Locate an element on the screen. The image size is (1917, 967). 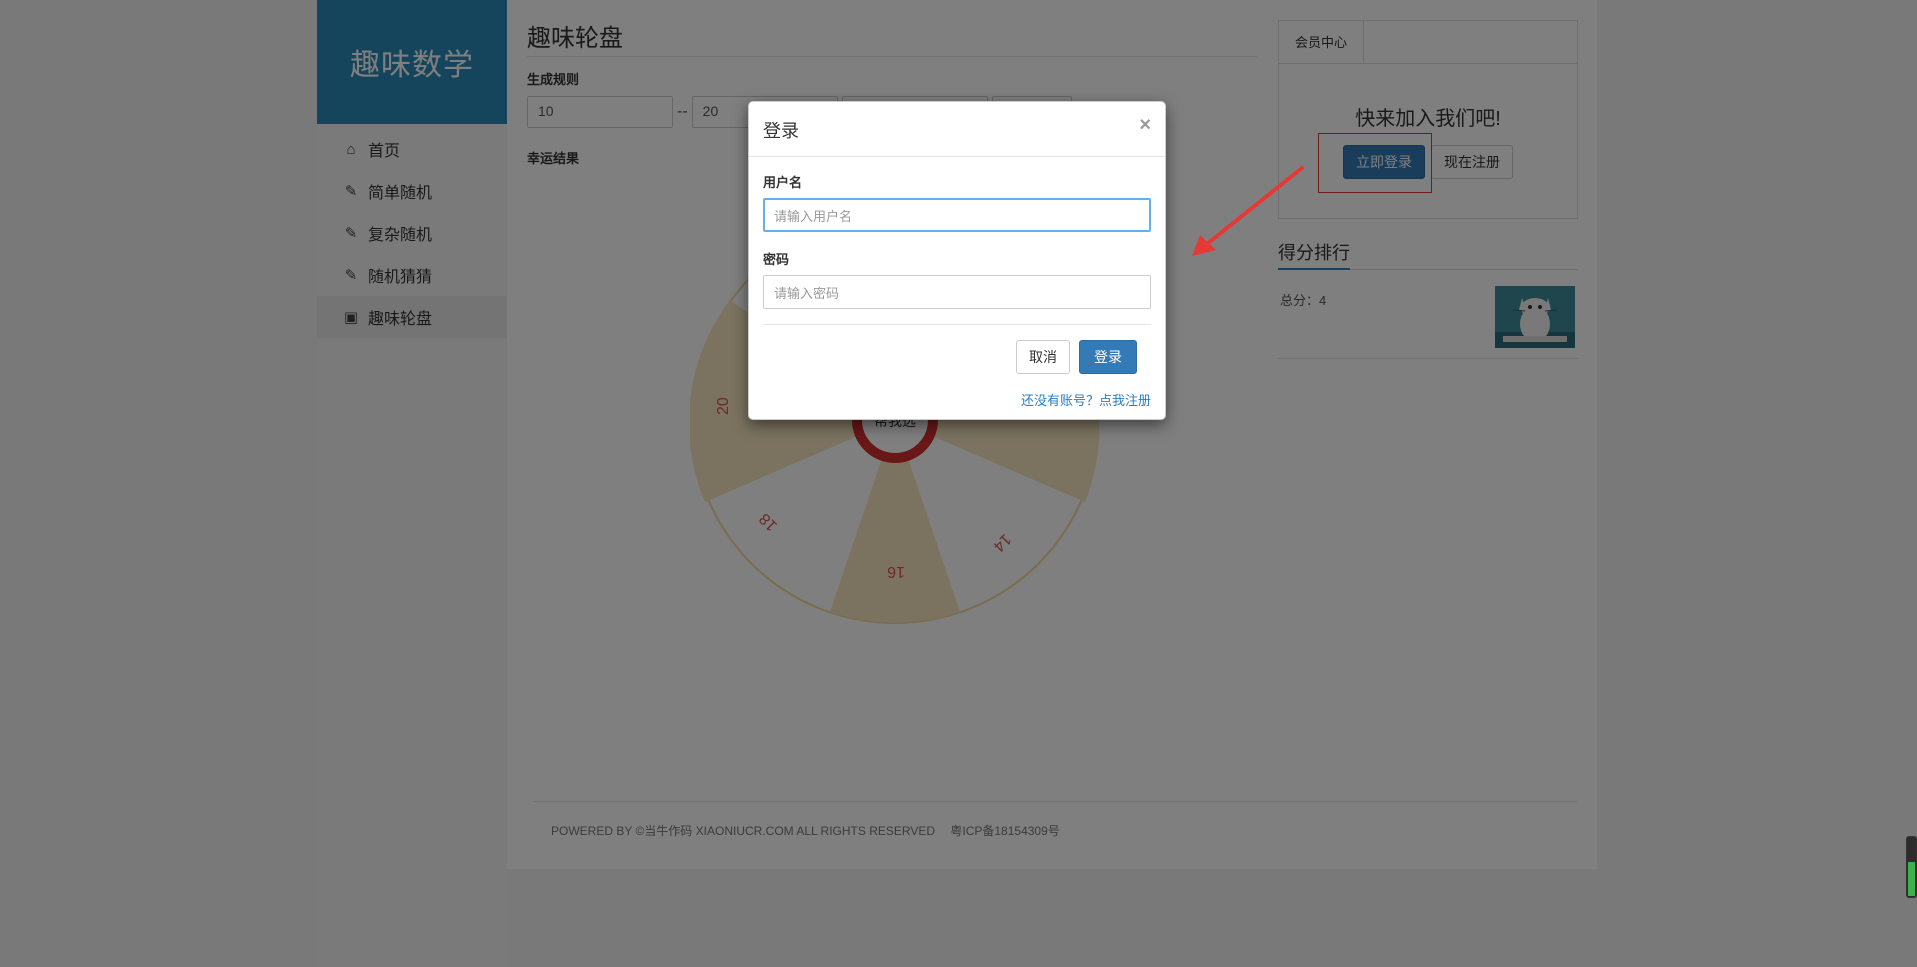
modal-actions: 取消 登录 is located at coordinates (957, 357).